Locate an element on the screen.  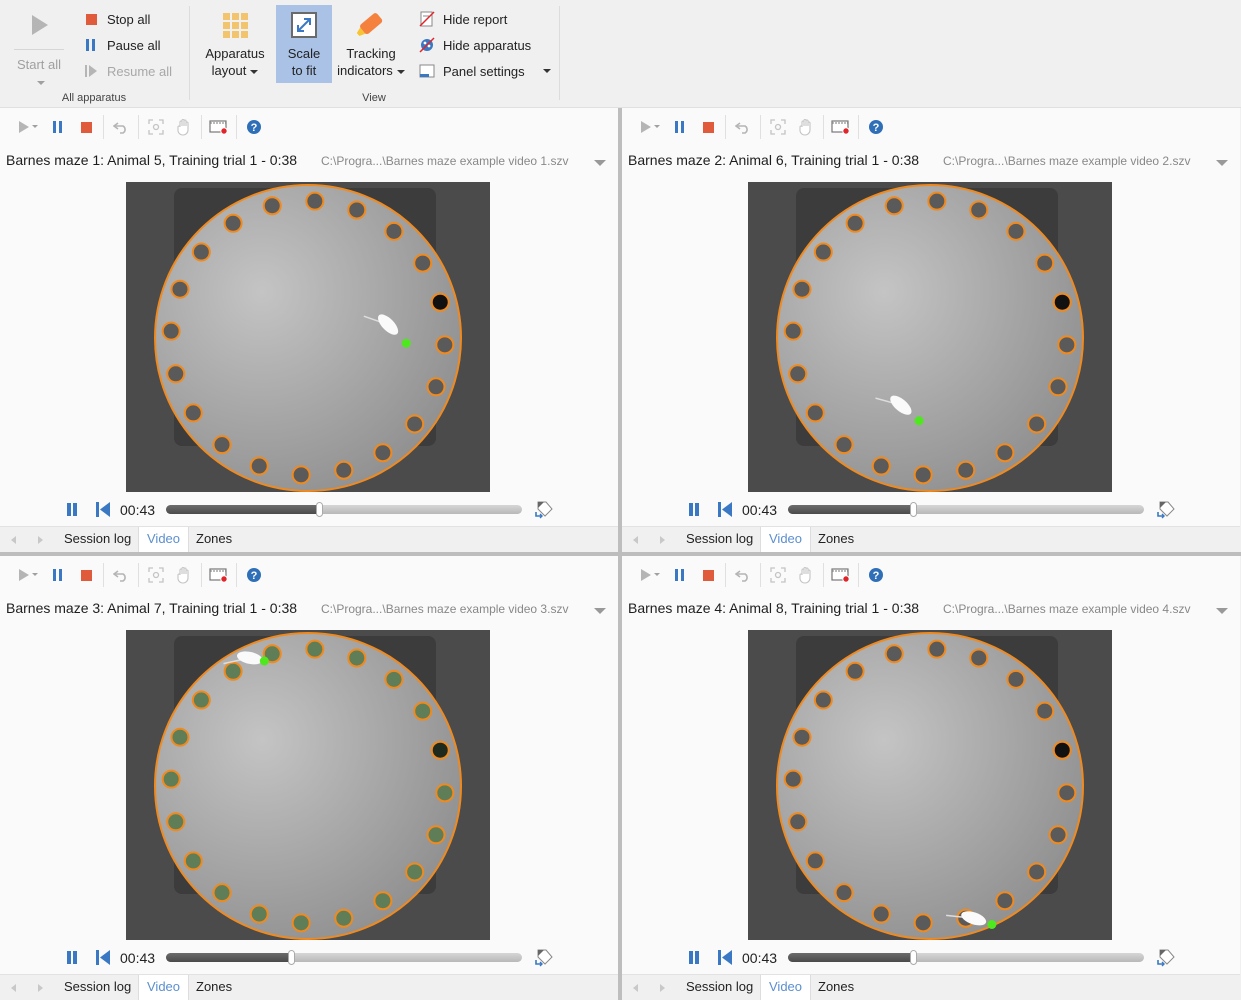
stop-all-label: Stop all is located at coordinates (129, 19).